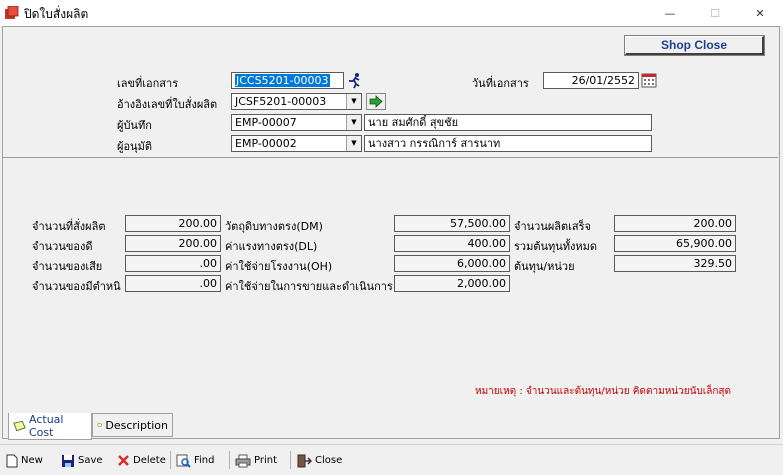 The height and width of the screenshot is (475, 783). What do you see at coordinates (62, 246) in the screenshot?
I see `good-qty-label: จำนวนของดี` at bounding box center [62, 246].